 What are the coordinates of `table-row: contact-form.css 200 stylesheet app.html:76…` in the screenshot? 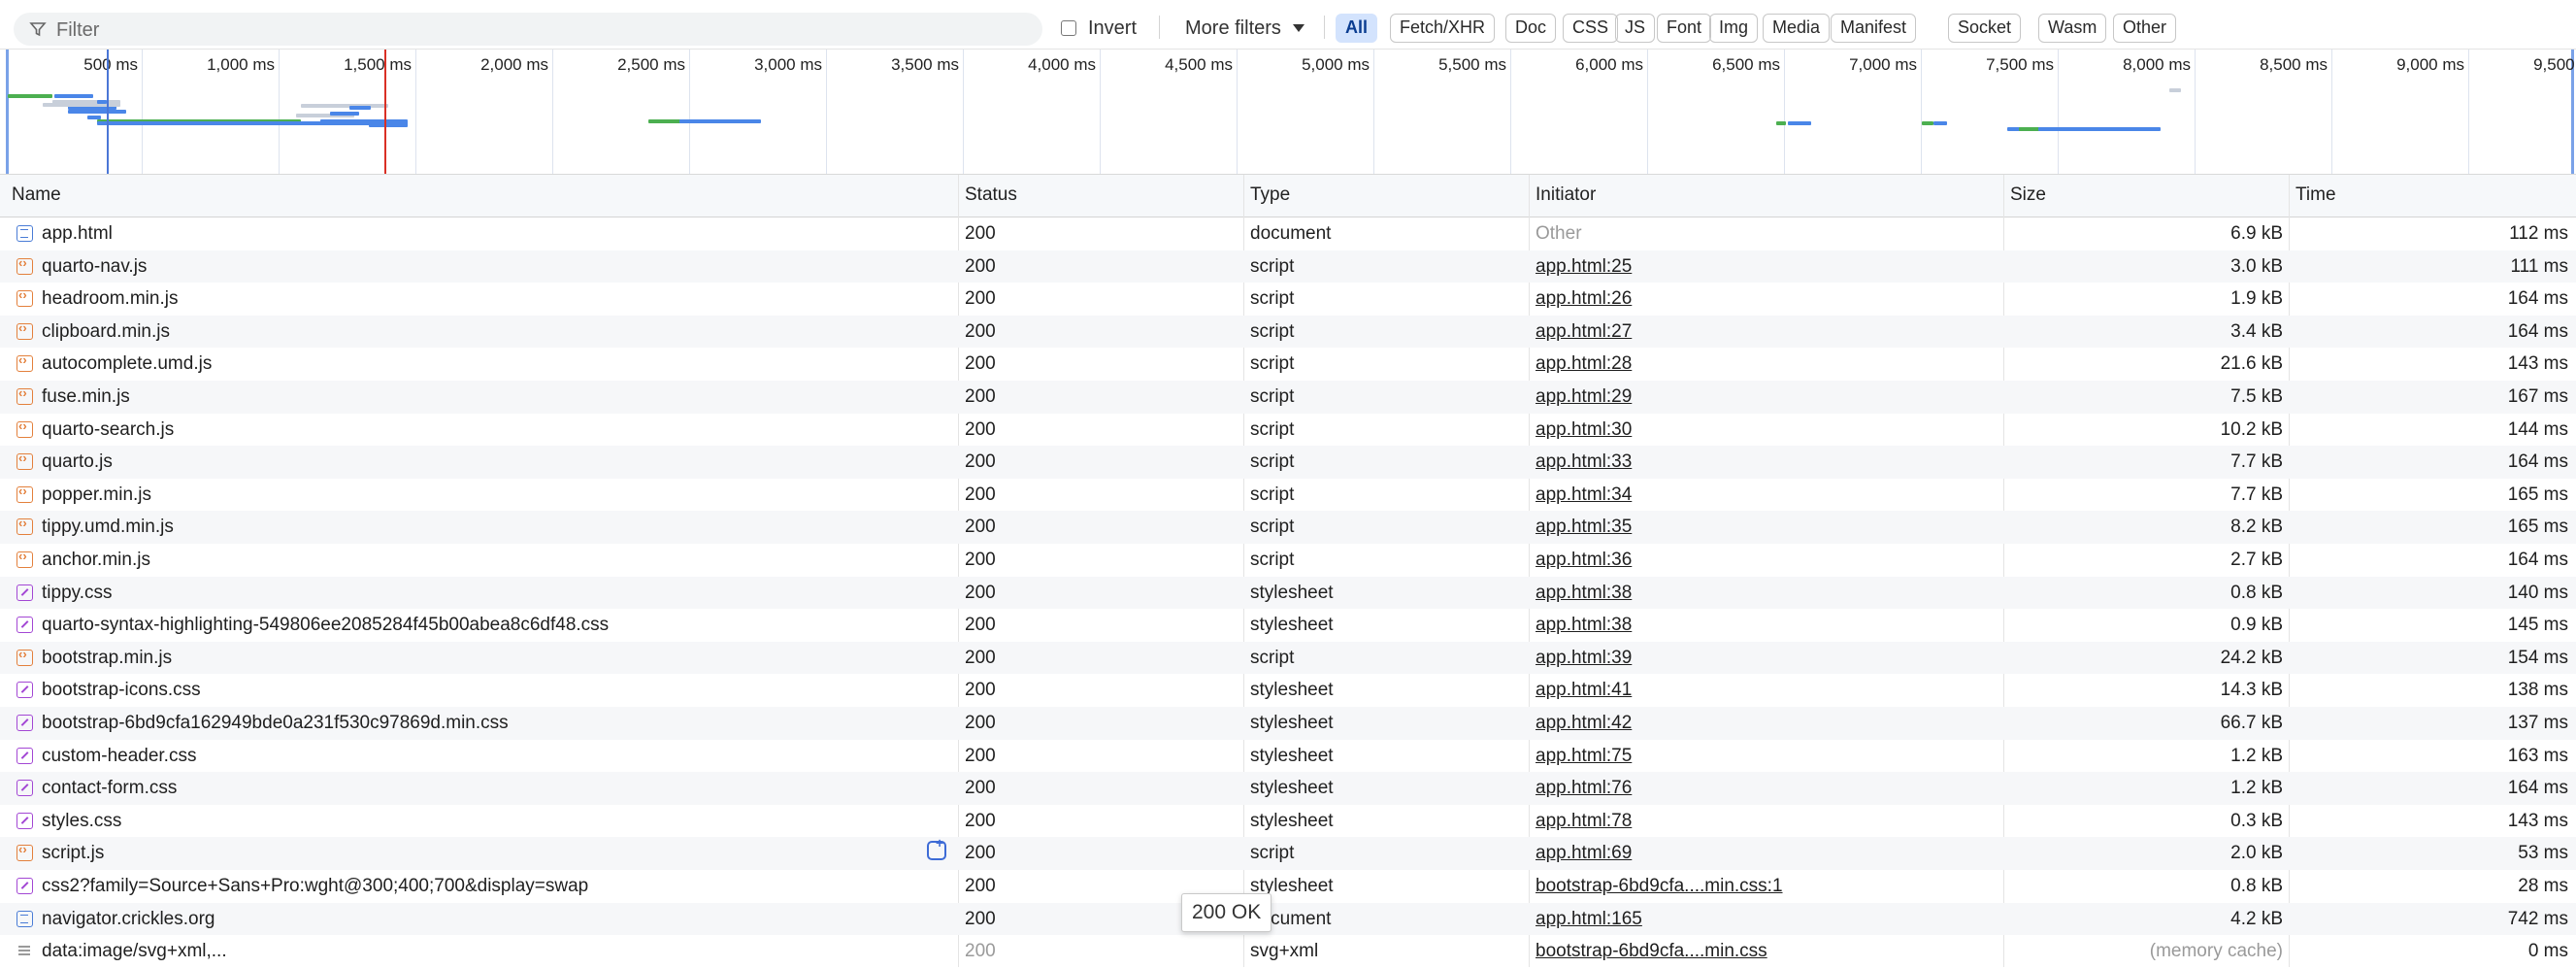 It's located at (1288, 788).